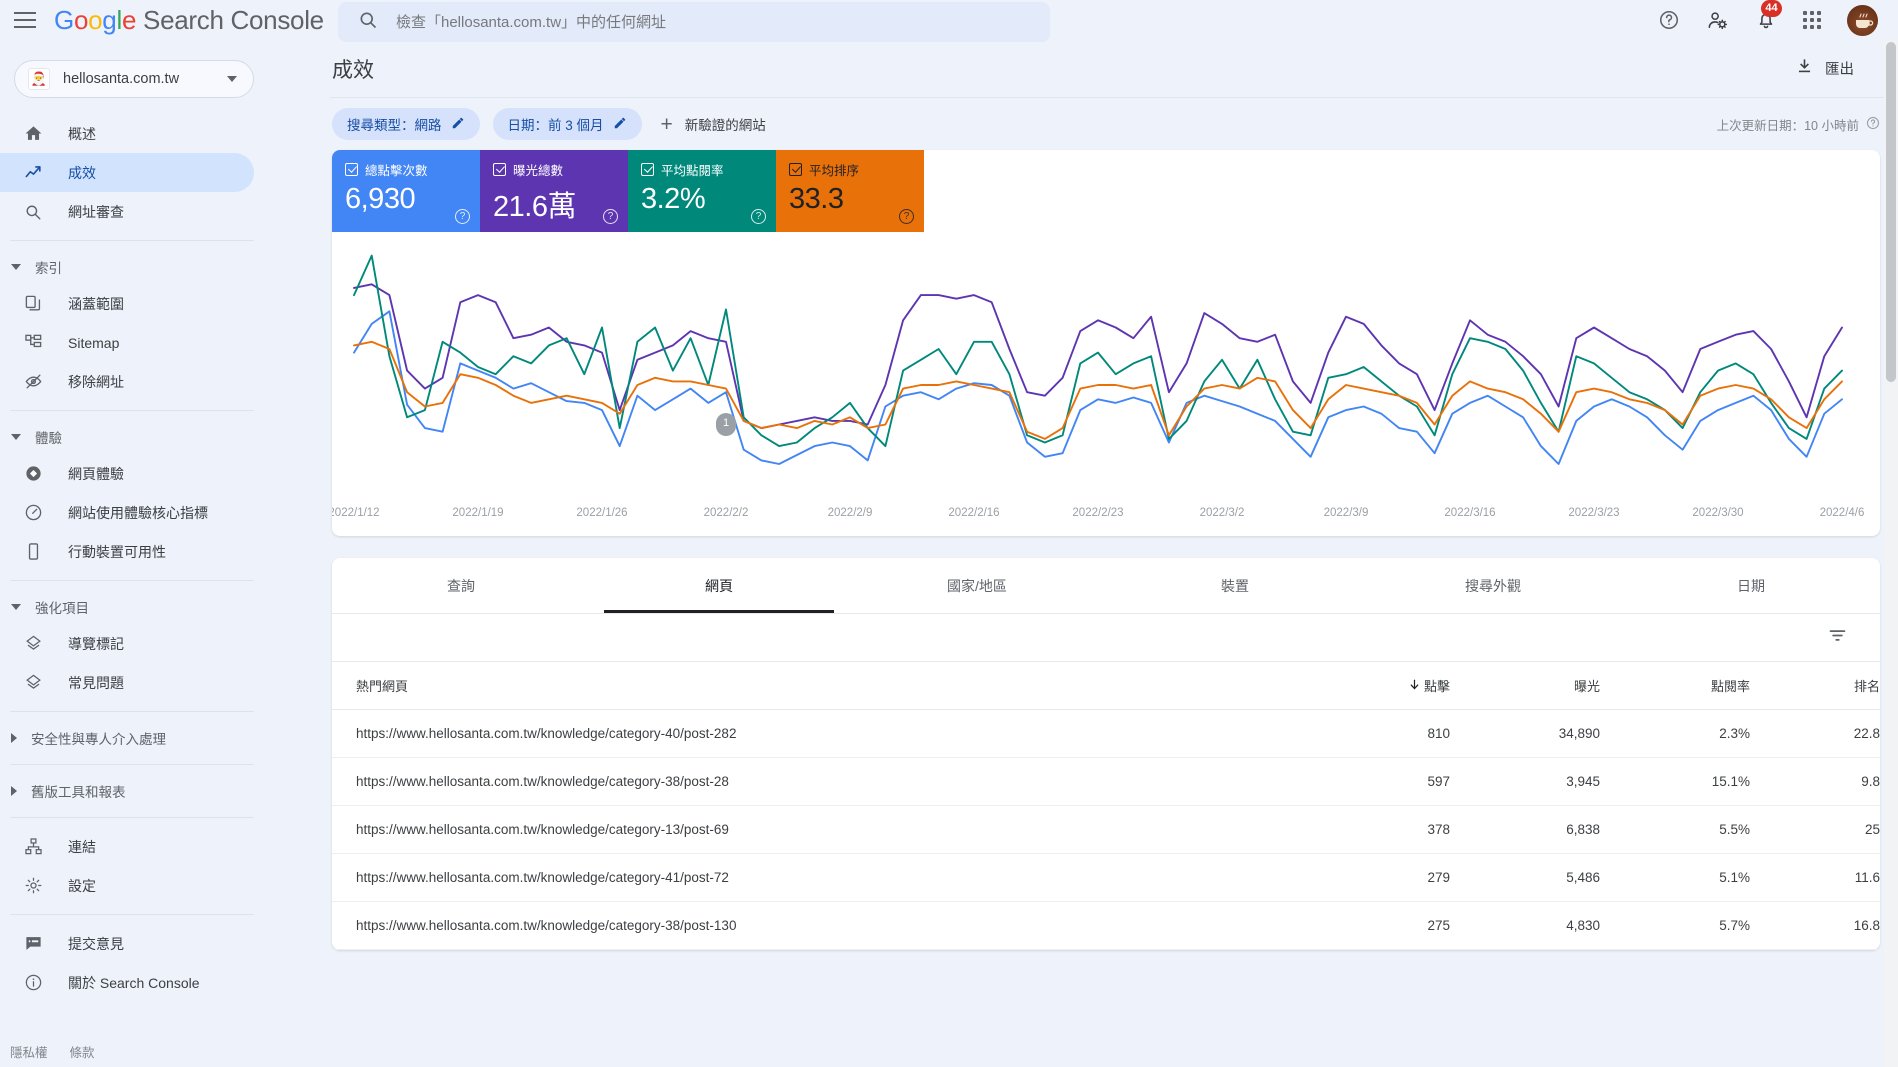  I want to click on tab-pages: 網頁, so click(719, 585).